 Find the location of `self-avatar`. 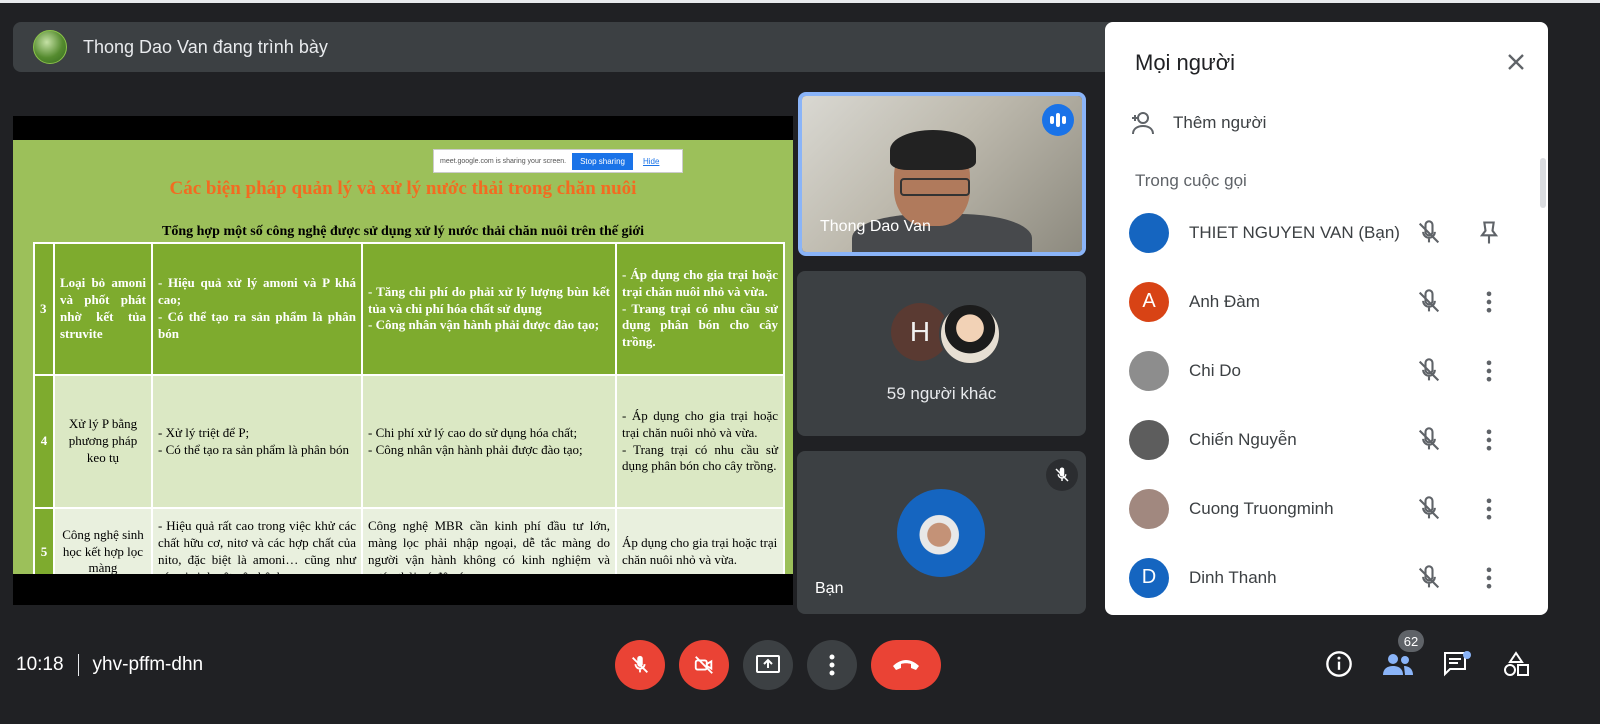

self-avatar is located at coordinates (941, 533).